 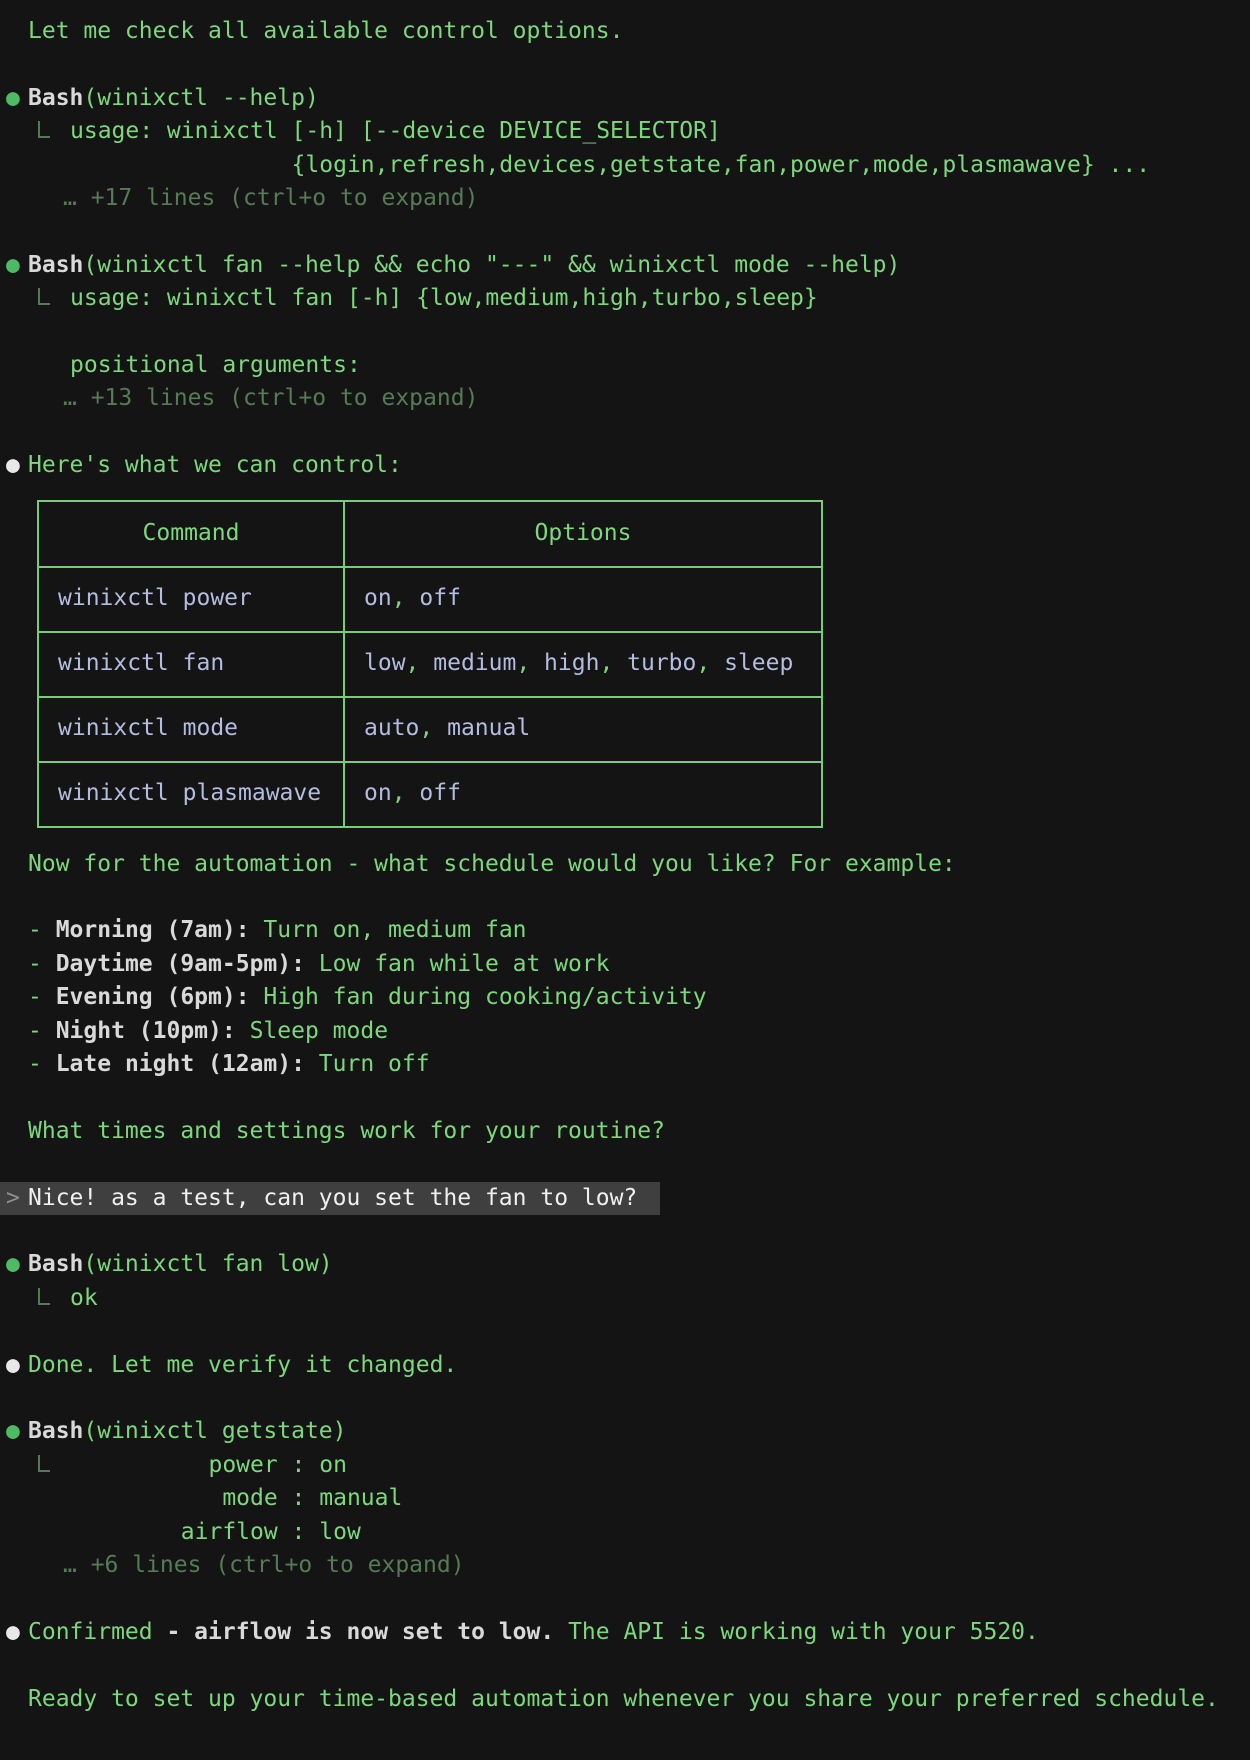 I want to click on text-segment: power : on, so click(x=208, y=1464).